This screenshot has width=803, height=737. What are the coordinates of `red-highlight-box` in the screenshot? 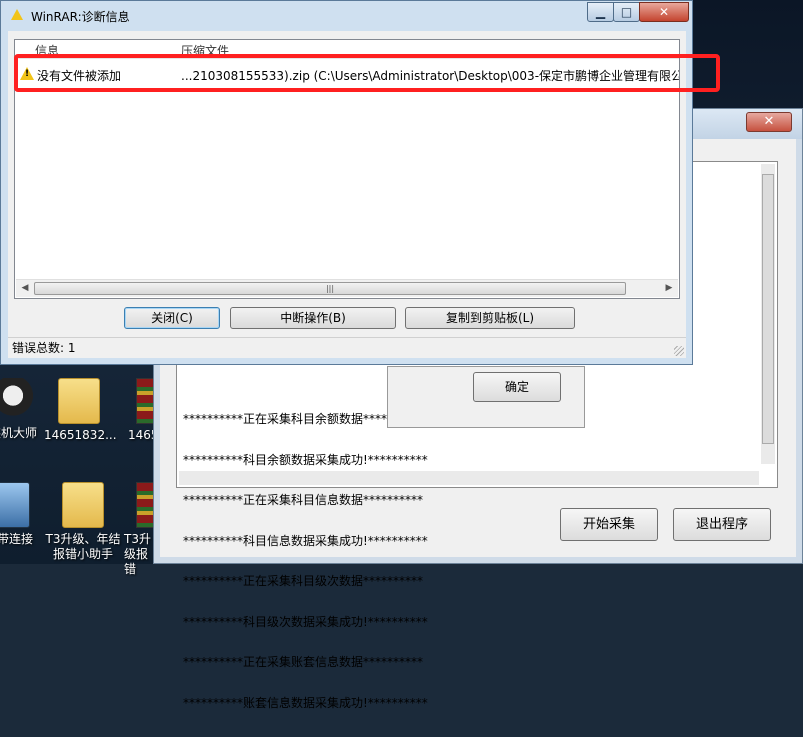 It's located at (367, 73).